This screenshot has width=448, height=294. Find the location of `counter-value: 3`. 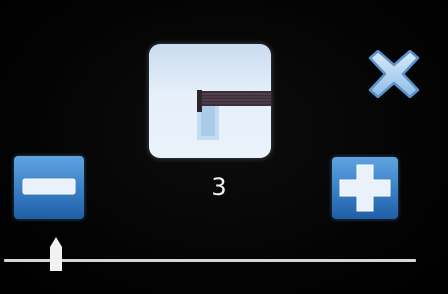

counter-value: 3 is located at coordinates (219, 187).